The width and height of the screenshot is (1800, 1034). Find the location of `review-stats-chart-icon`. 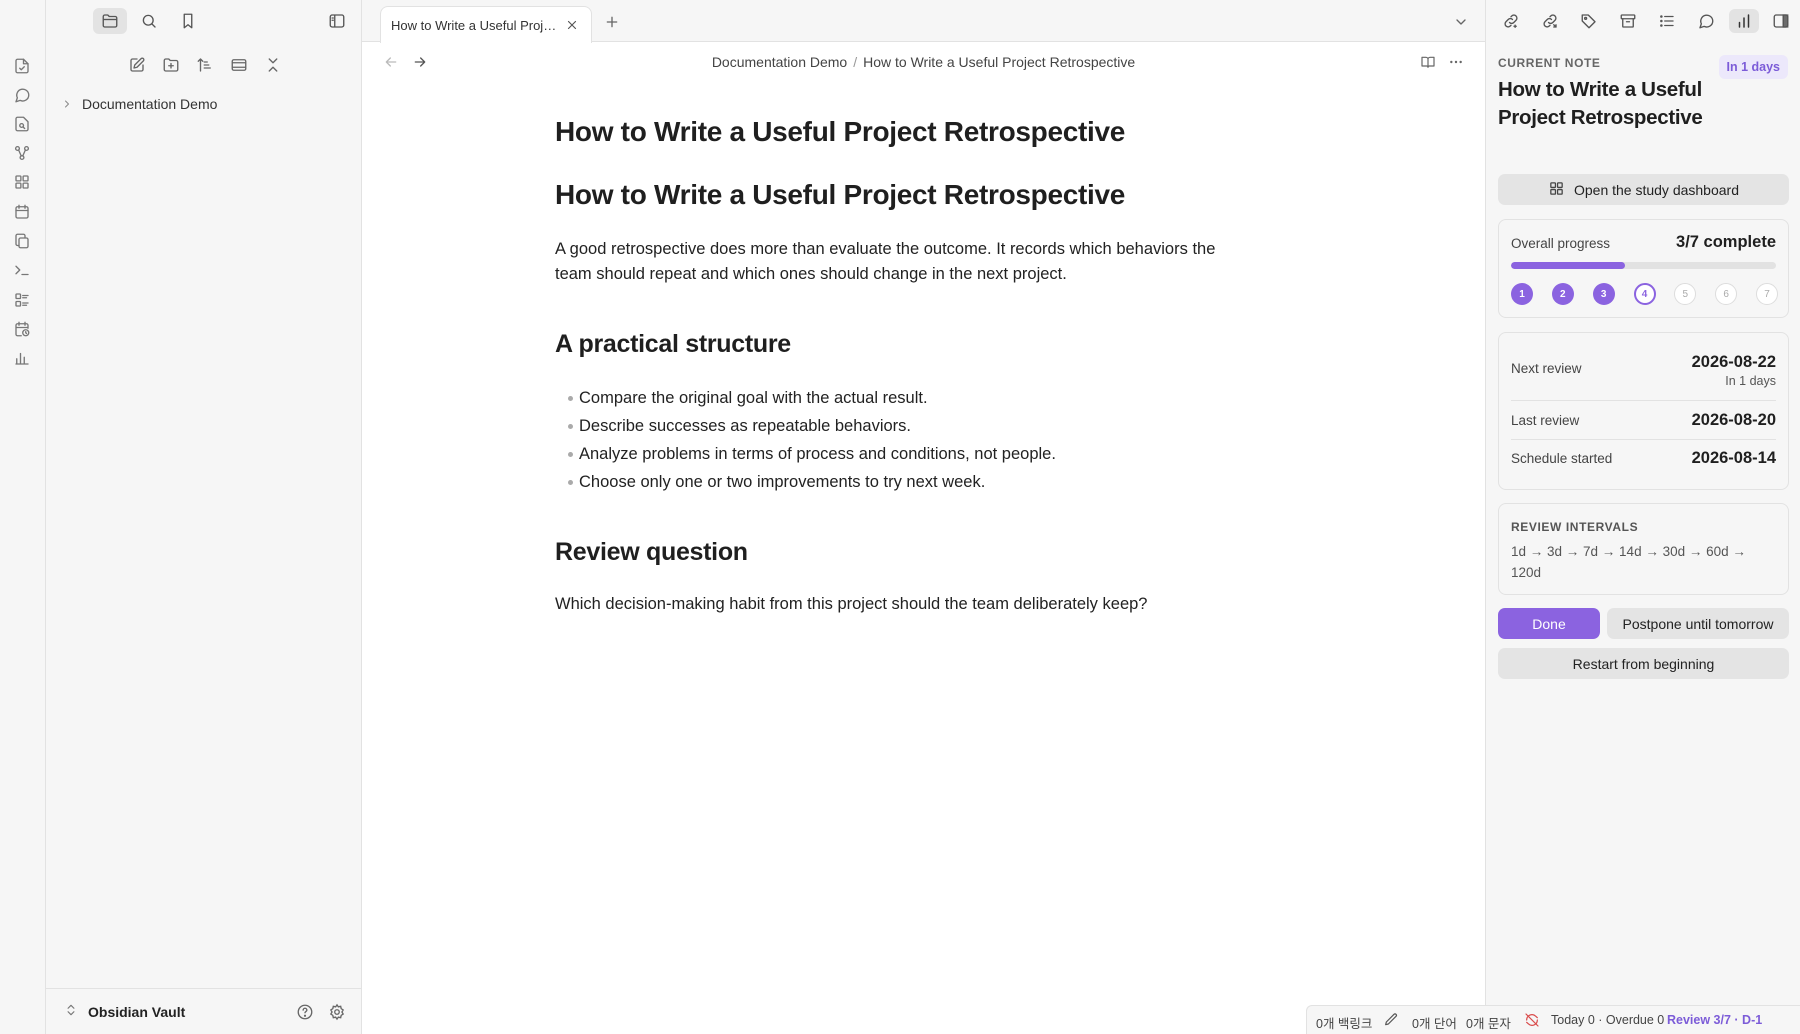

review-stats-chart-icon is located at coordinates (1744, 21).